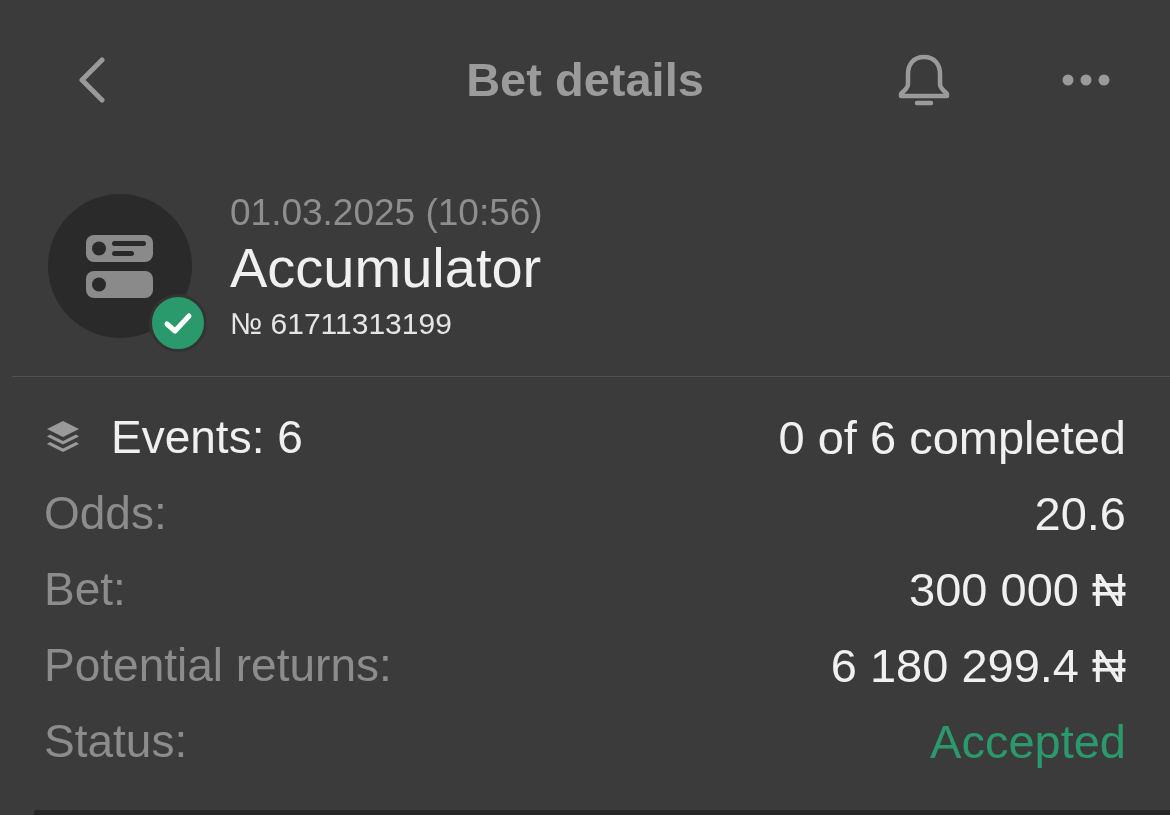  What do you see at coordinates (116, 741) in the screenshot?
I see `detail-label: Status:` at bounding box center [116, 741].